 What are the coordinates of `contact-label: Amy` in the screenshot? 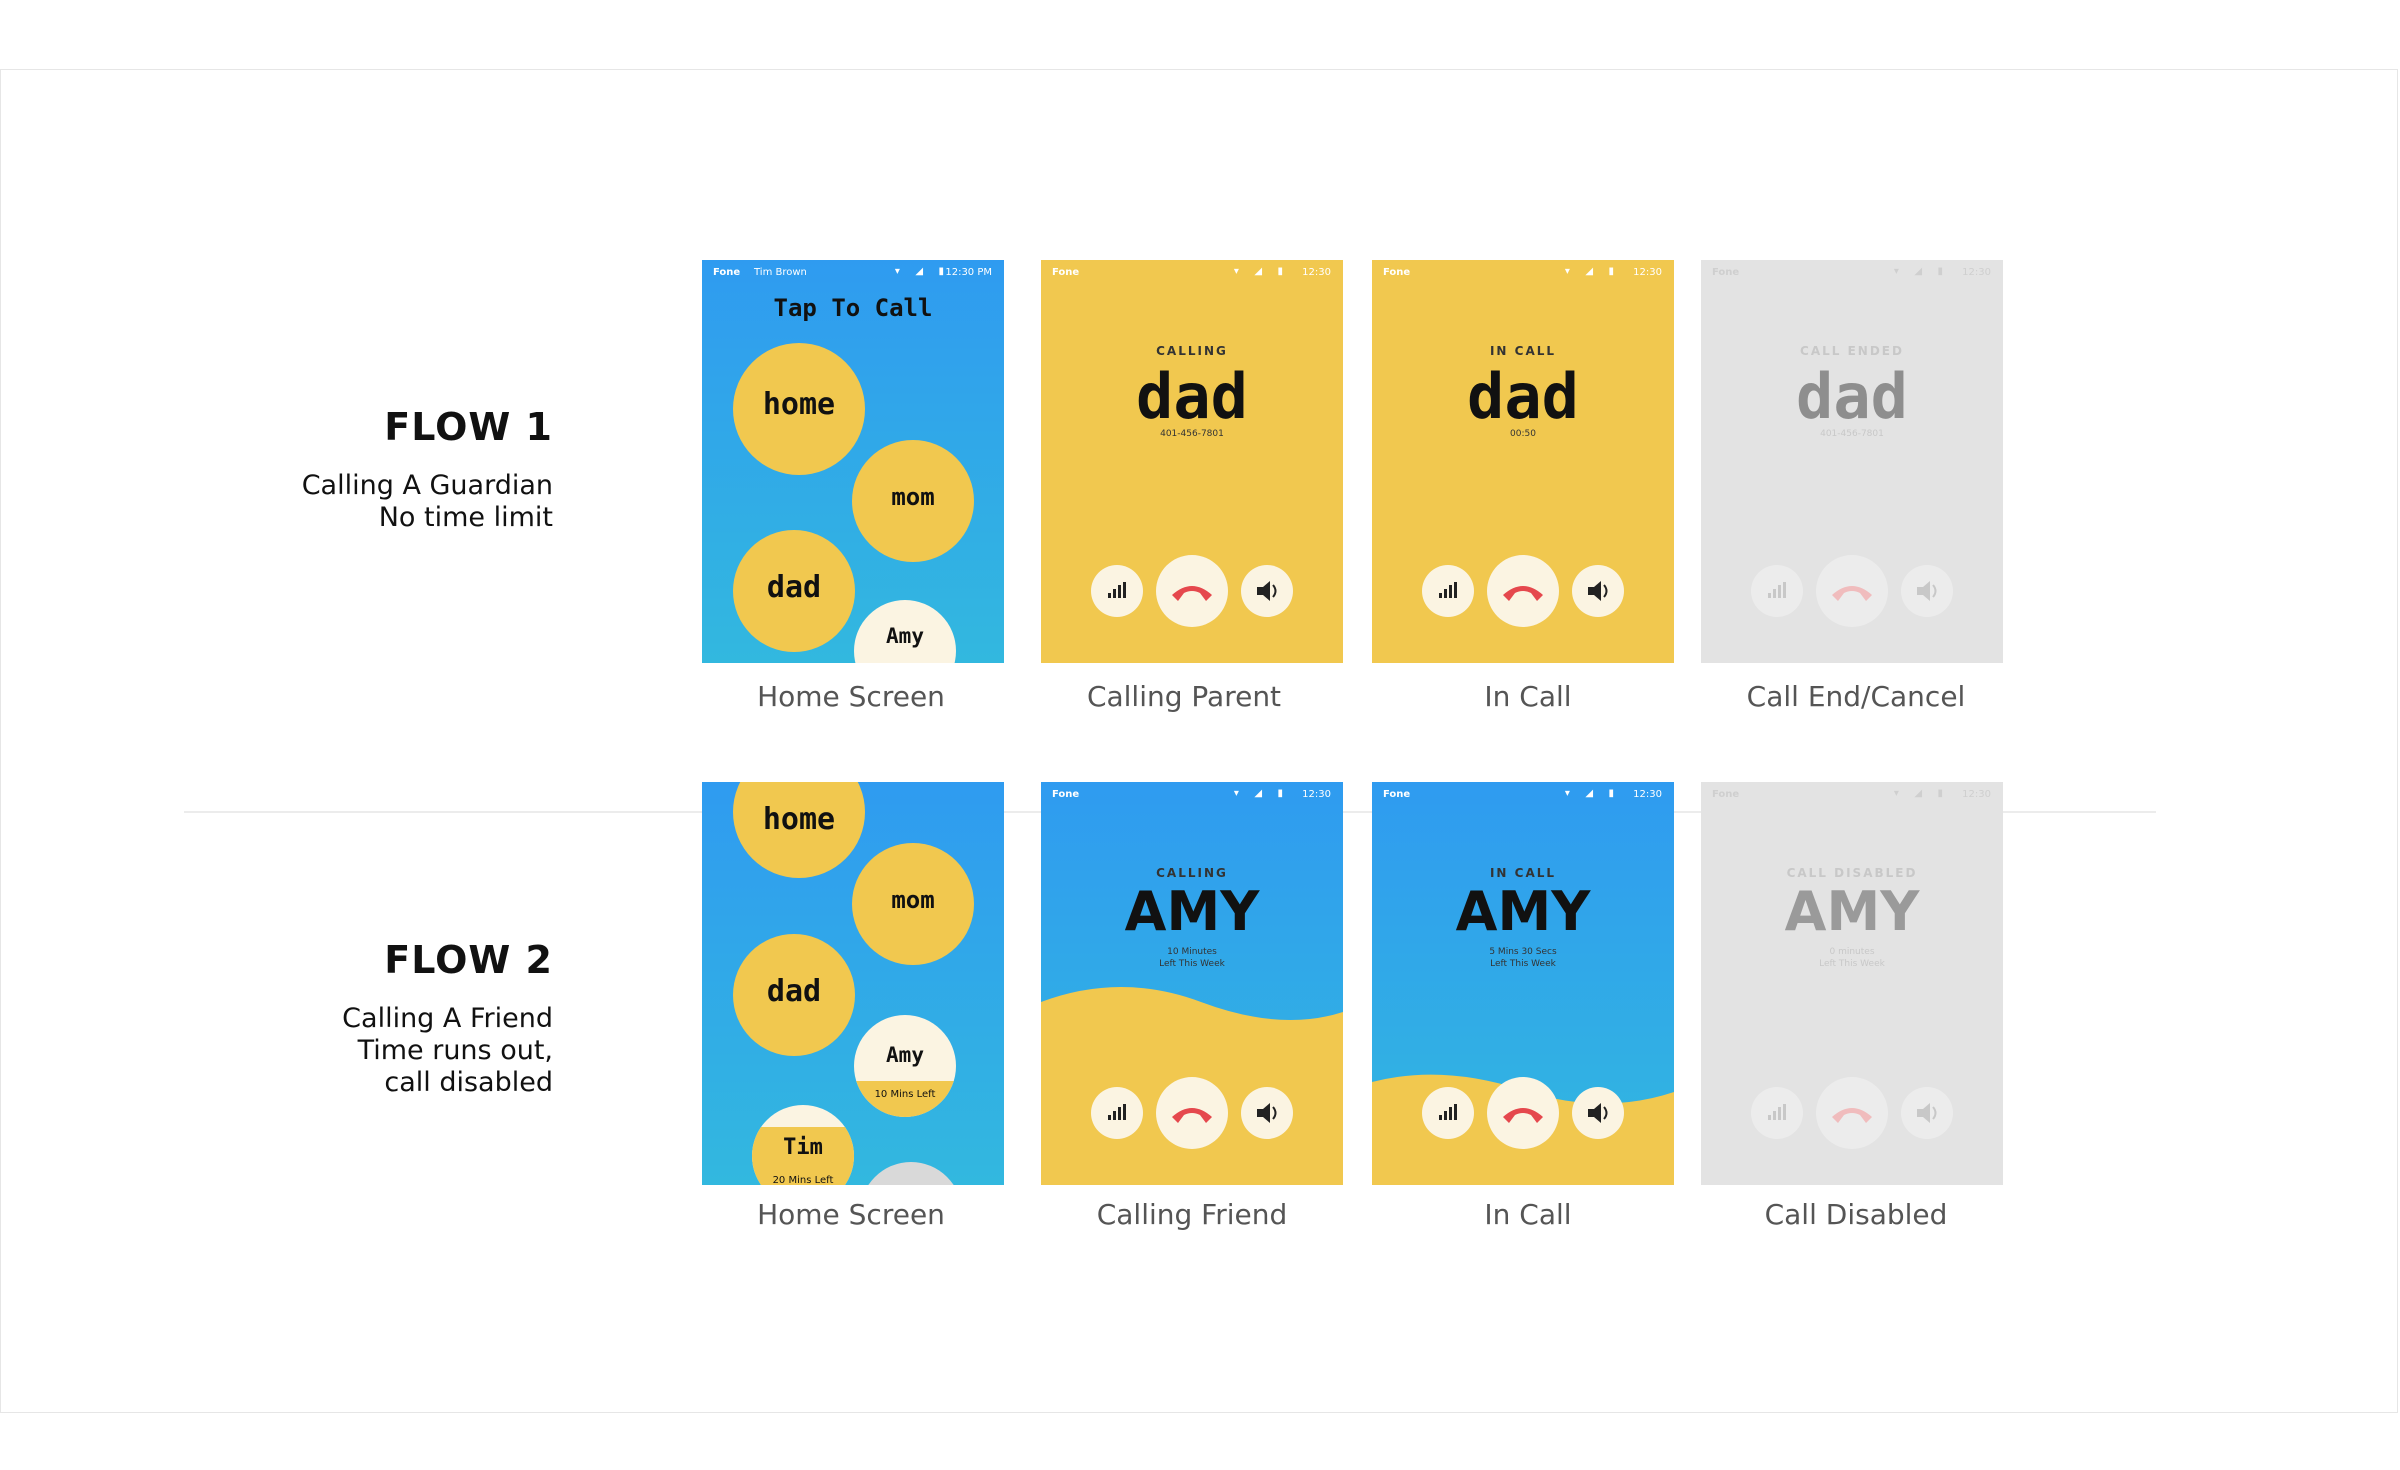 It's located at (905, 1055).